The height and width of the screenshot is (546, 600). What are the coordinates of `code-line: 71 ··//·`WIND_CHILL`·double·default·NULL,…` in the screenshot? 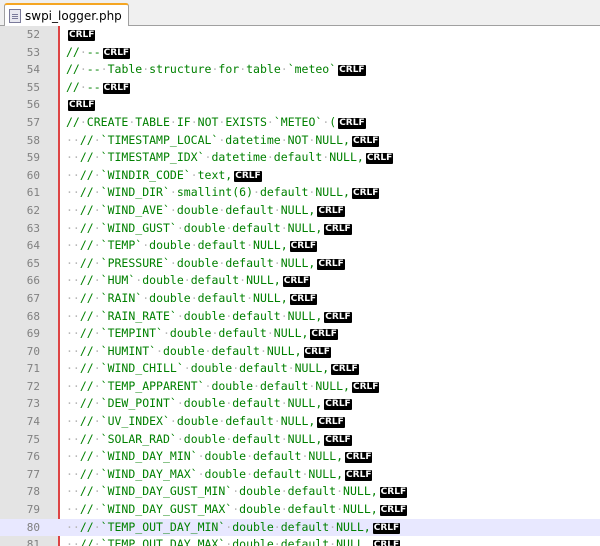 It's located at (300, 369).